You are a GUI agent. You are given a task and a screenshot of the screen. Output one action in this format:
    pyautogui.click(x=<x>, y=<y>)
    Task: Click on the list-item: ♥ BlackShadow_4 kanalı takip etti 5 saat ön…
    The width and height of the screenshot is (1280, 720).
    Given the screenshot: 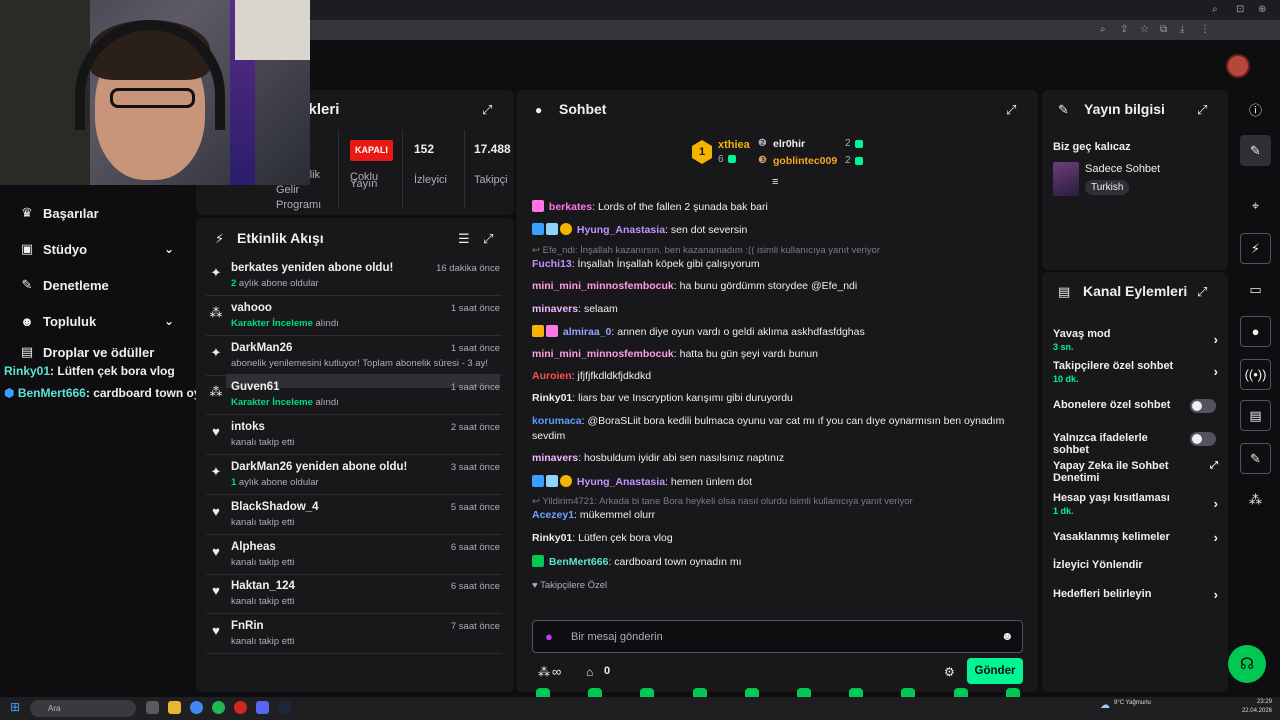 What is the action you would take?
    pyautogui.click(x=354, y=515)
    